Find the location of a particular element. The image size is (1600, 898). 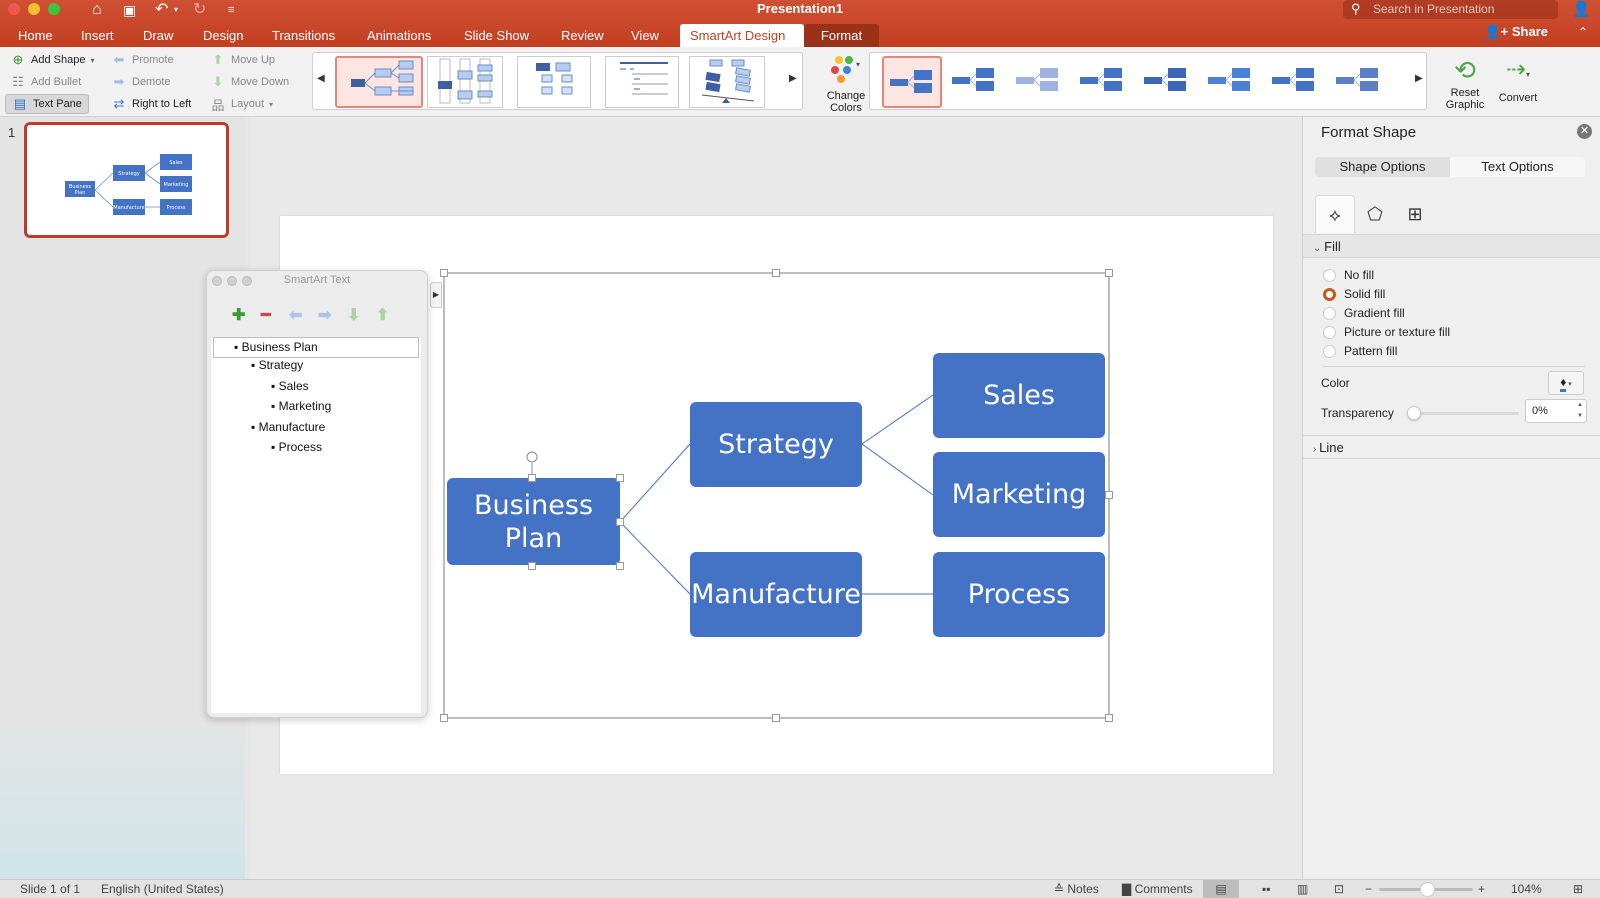

radio-pattern-fill: Pattern fill is located at coordinates (1360, 351).